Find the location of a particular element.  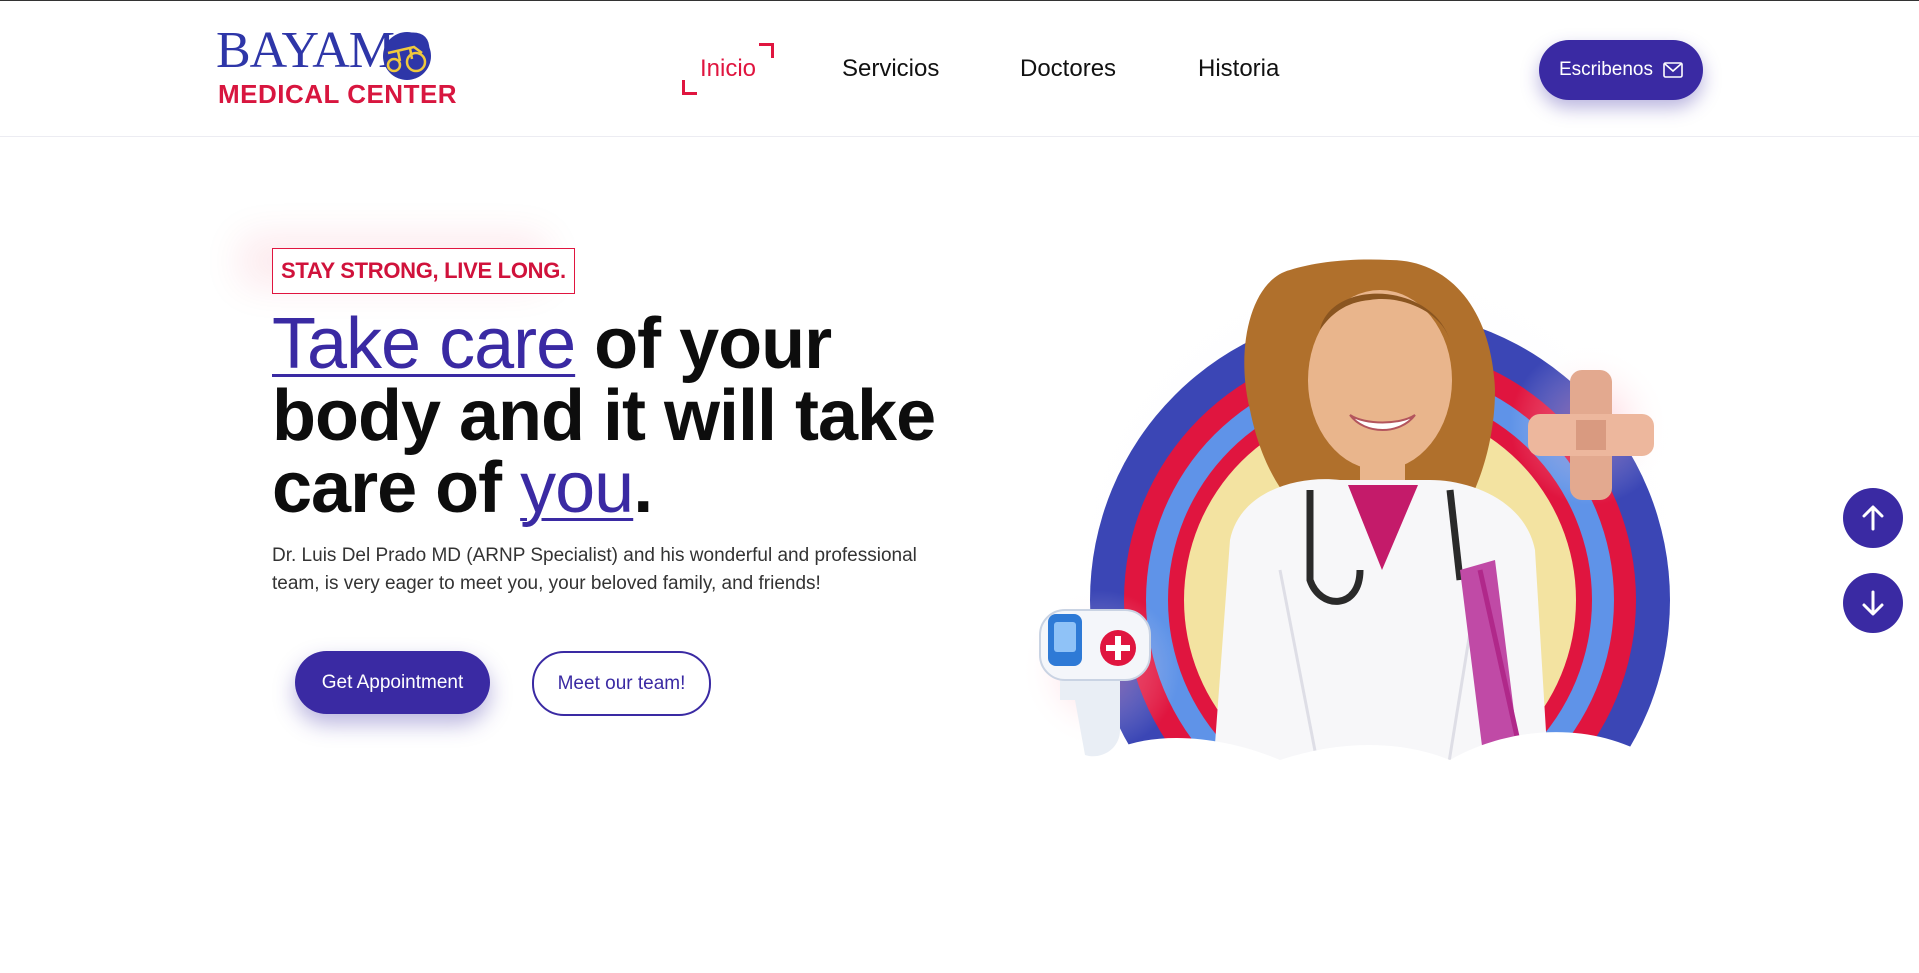

arrow-up-icon is located at coordinates (1873, 518).